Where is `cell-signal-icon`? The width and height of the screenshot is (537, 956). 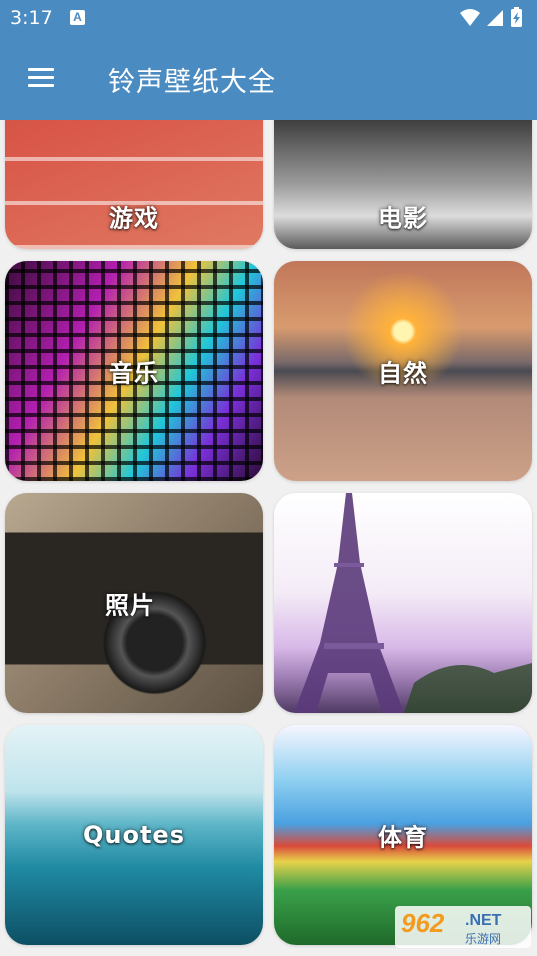
cell-signal-icon is located at coordinates (495, 18).